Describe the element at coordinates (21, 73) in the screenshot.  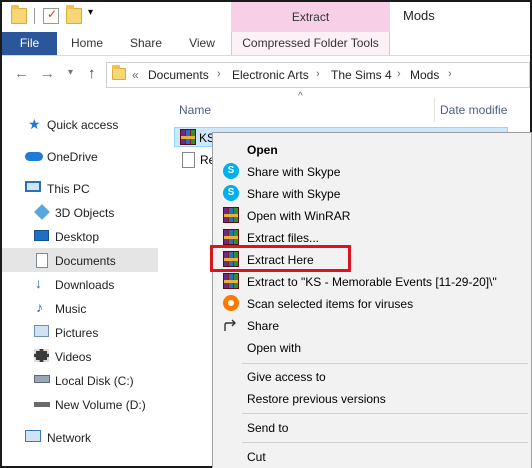
I see `back-arrow-icon: ←` at that location.